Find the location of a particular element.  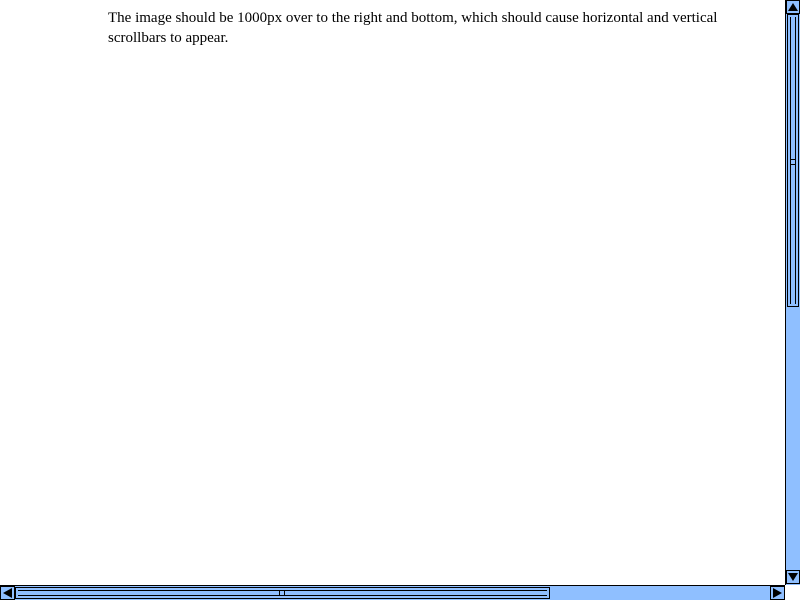

triangle-up-icon is located at coordinates (793, 7).